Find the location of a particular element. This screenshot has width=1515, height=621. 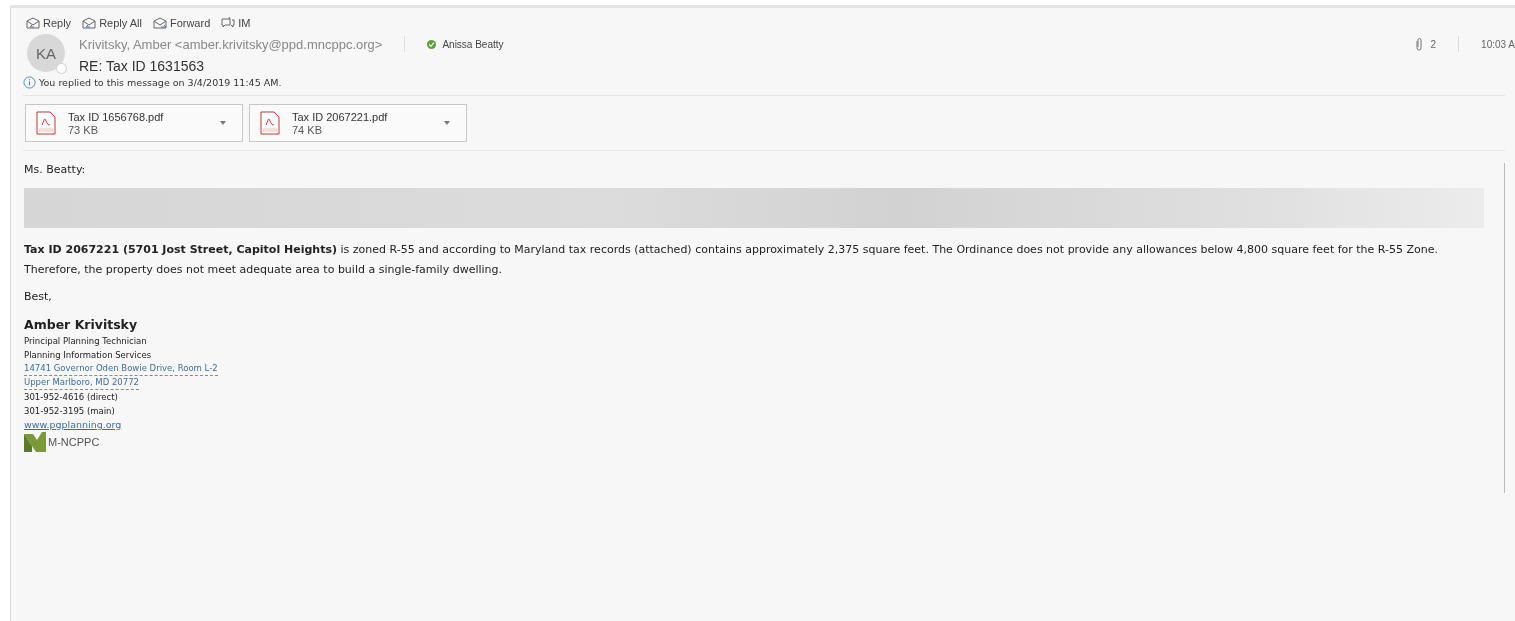

signature-line: Principal Planning Technician is located at coordinates (86, 341).